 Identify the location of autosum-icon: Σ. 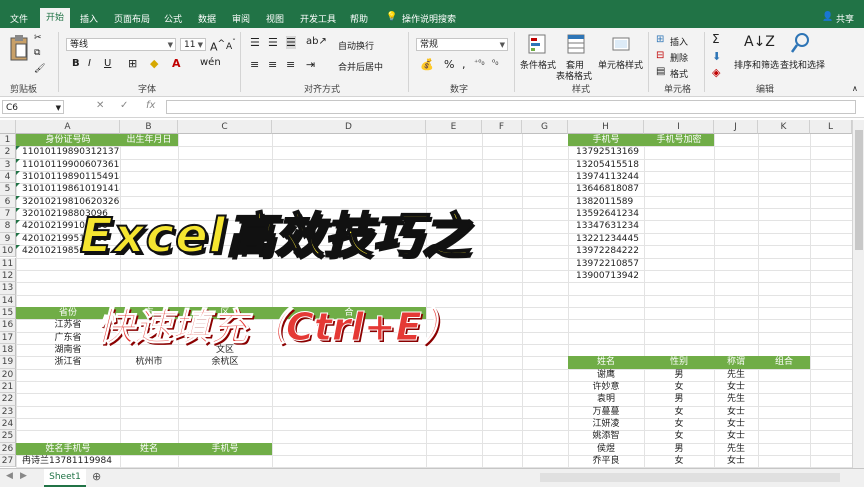
(716, 39).